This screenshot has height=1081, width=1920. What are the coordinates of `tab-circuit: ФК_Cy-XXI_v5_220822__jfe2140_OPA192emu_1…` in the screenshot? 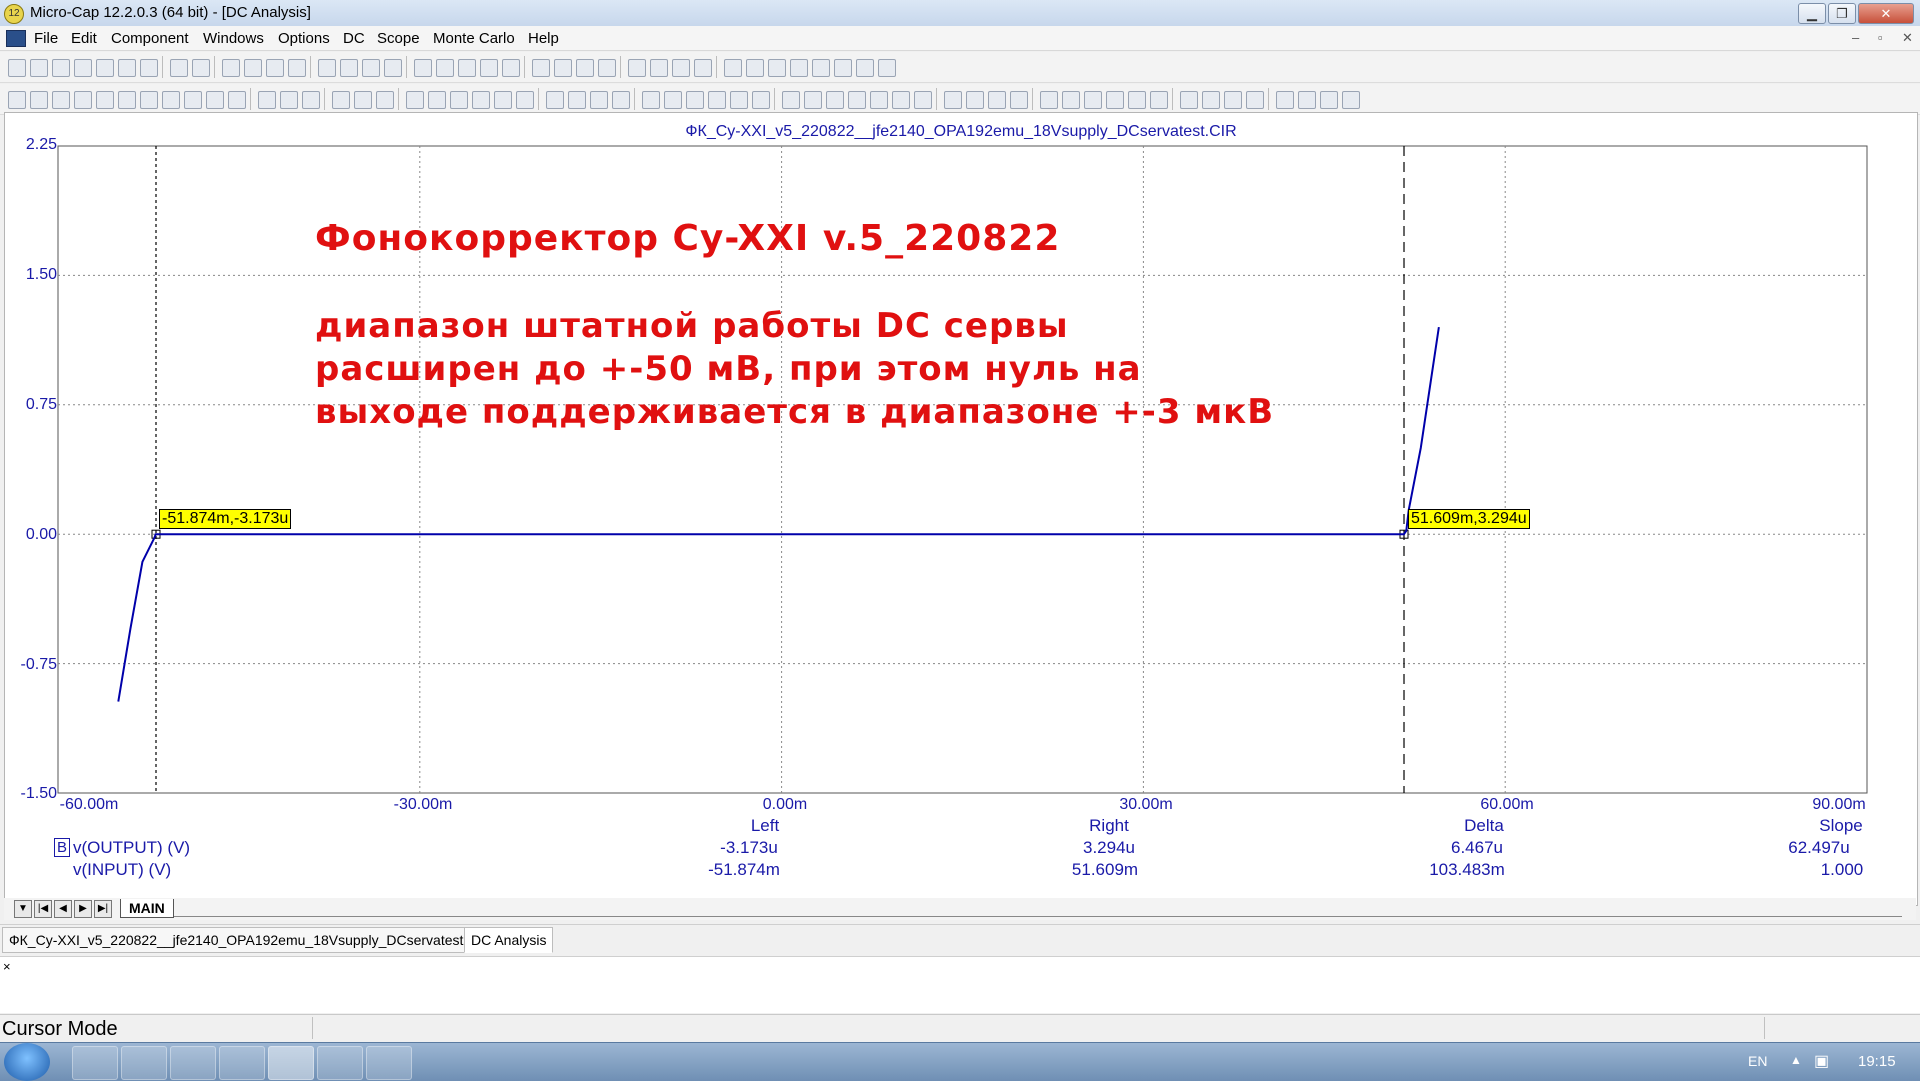 It's located at (250, 940).